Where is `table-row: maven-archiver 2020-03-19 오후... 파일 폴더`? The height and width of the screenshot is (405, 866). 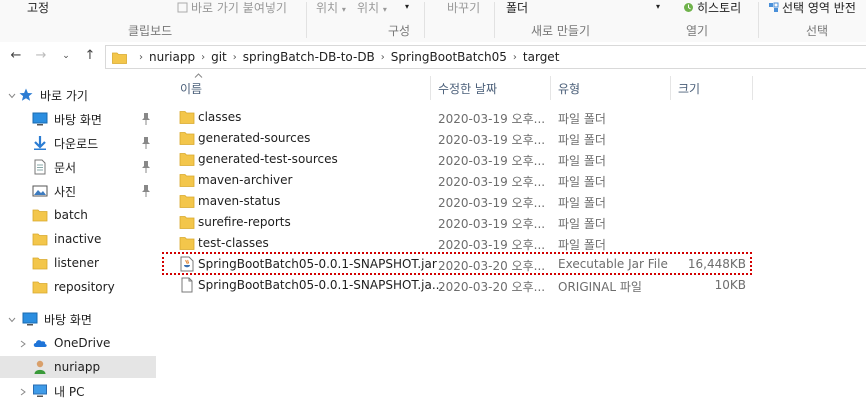 table-row: maven-archiver 2020-03-19 오후... 파일 폴더 is located at coordinates (466, 180).